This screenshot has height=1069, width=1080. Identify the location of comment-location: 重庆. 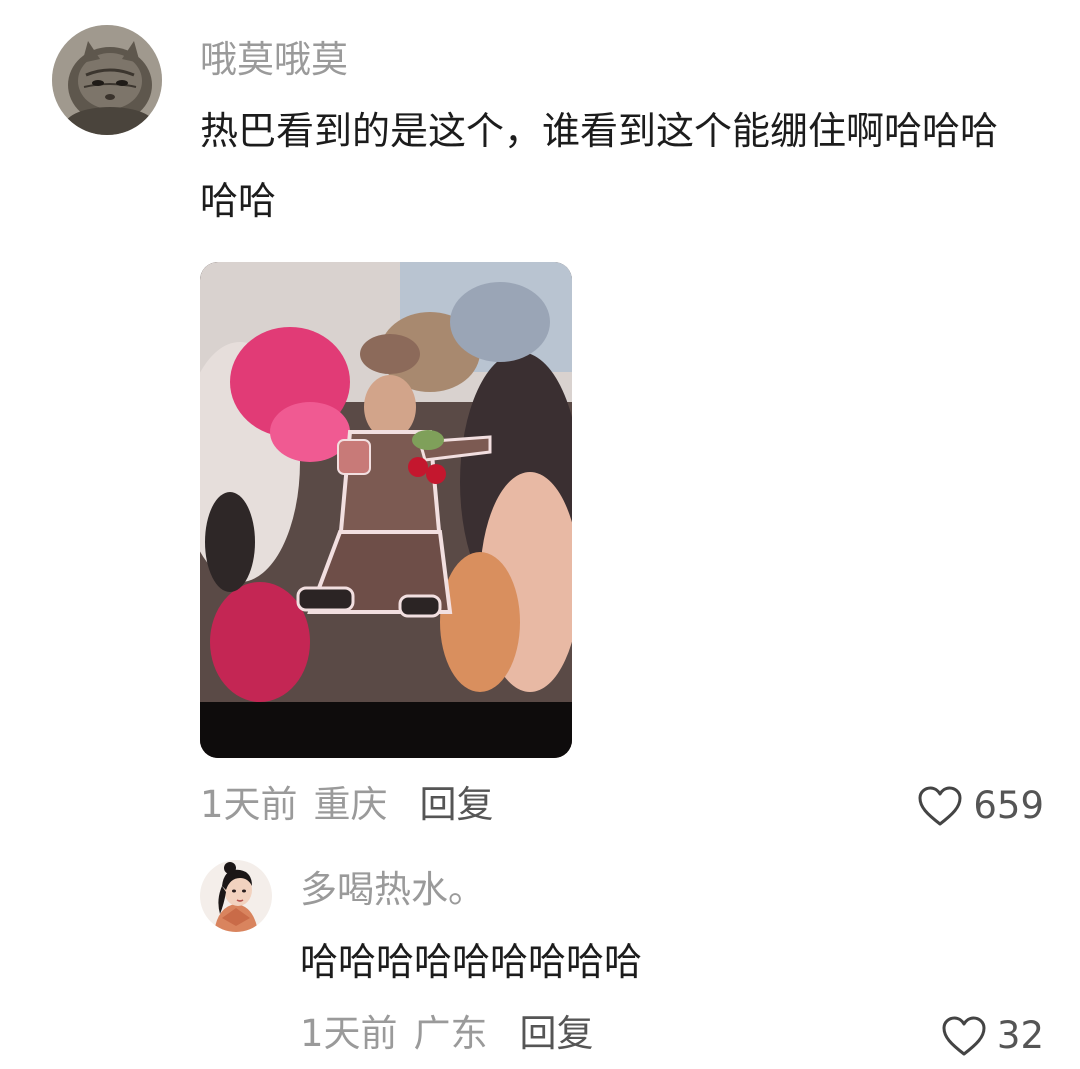
(350, 804).